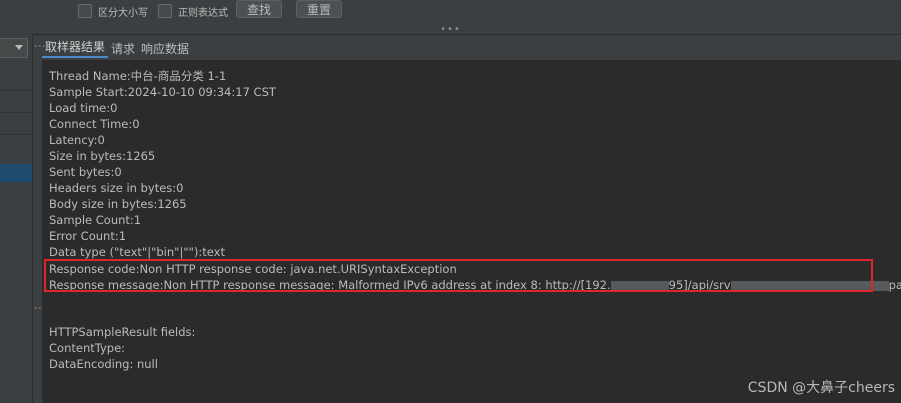 This screenshot has width=901, height=403. I want to click on error-highlight-box, so click(458, 275).